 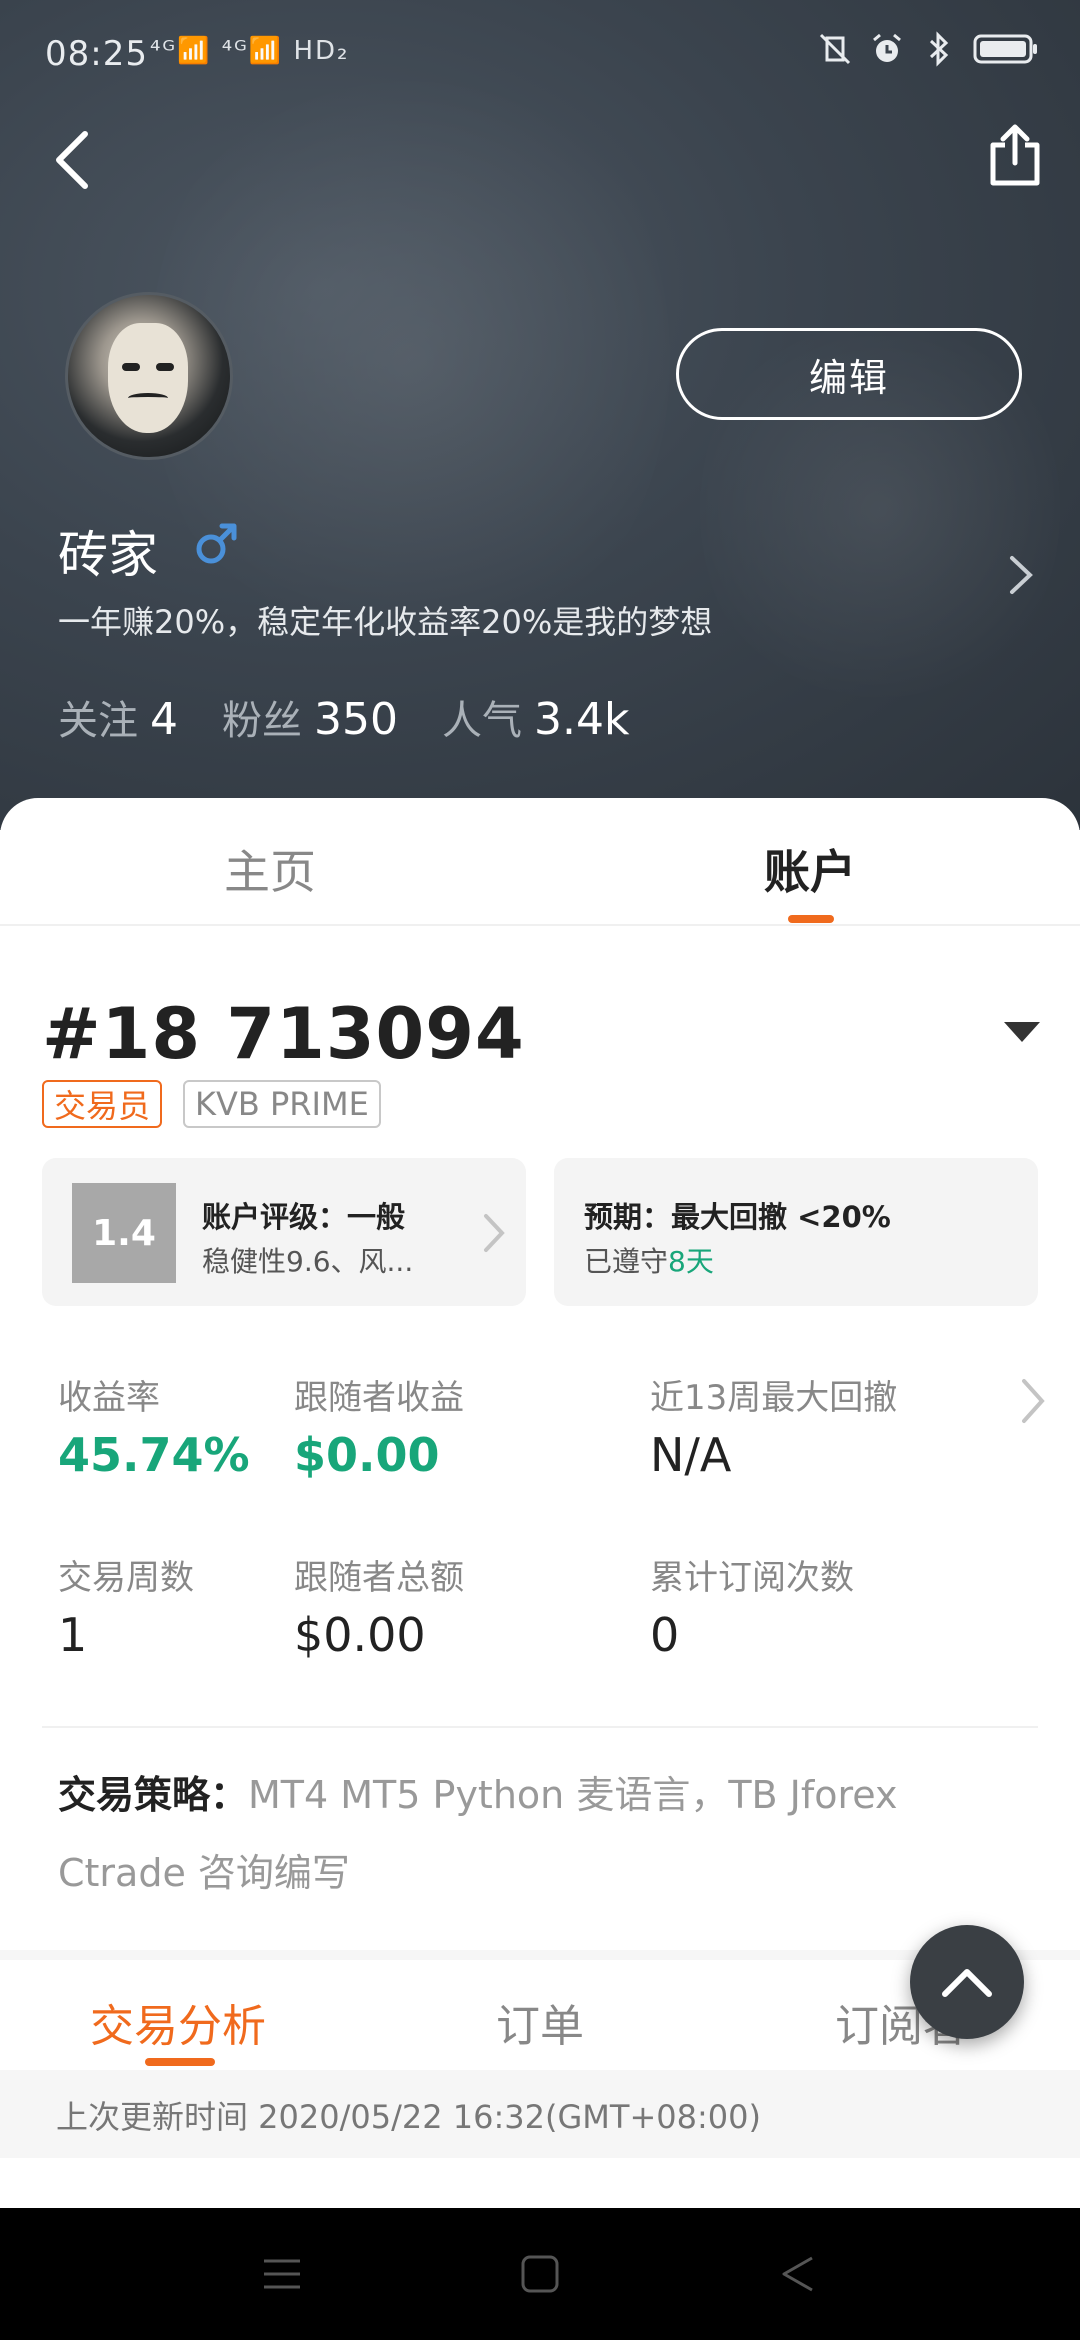 I want to click on expectation-prefix: 已遵守, so click(x=626, y=1261).